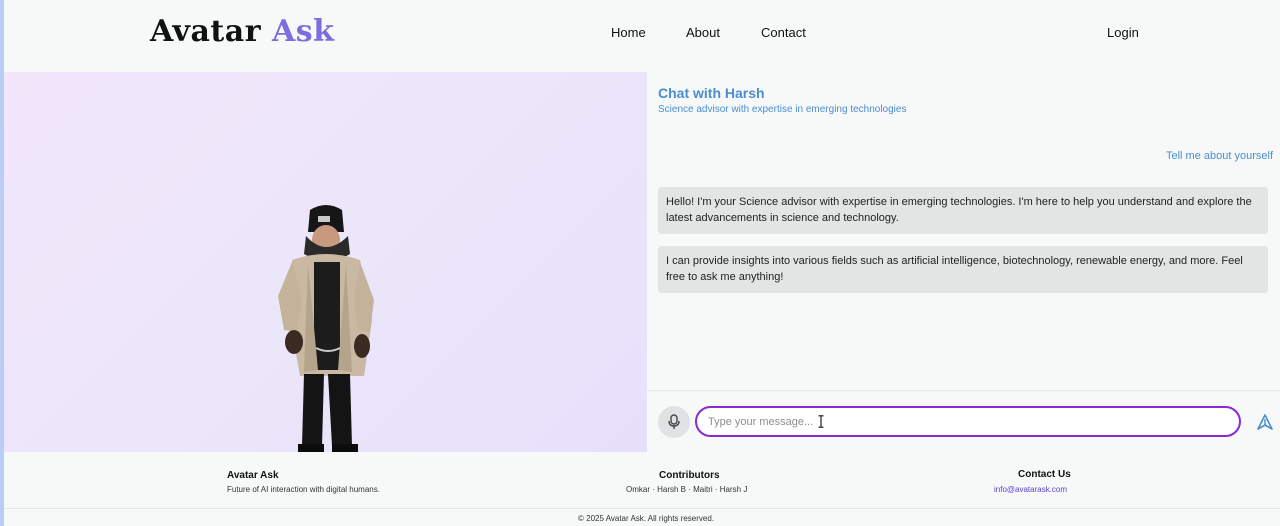 The image size is (1280, 526). I want to click on microphone-button, so click(674, 422).